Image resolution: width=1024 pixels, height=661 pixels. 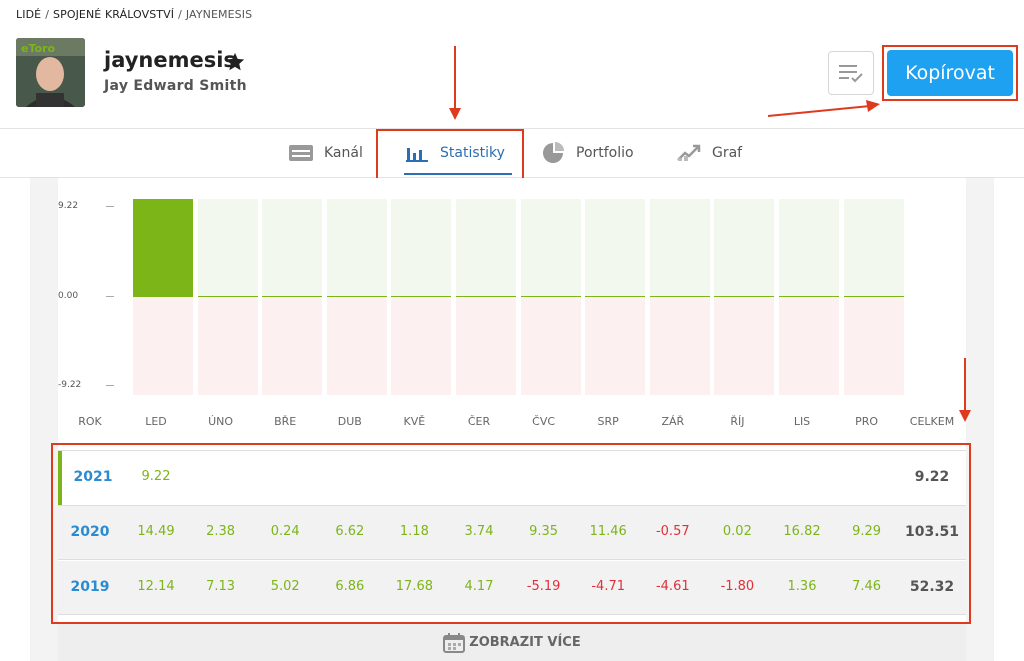 What do you see at coordinates (802, 421) in the screenshot?
I see `month-column-header: LIS` at bounding box center [802, 421].